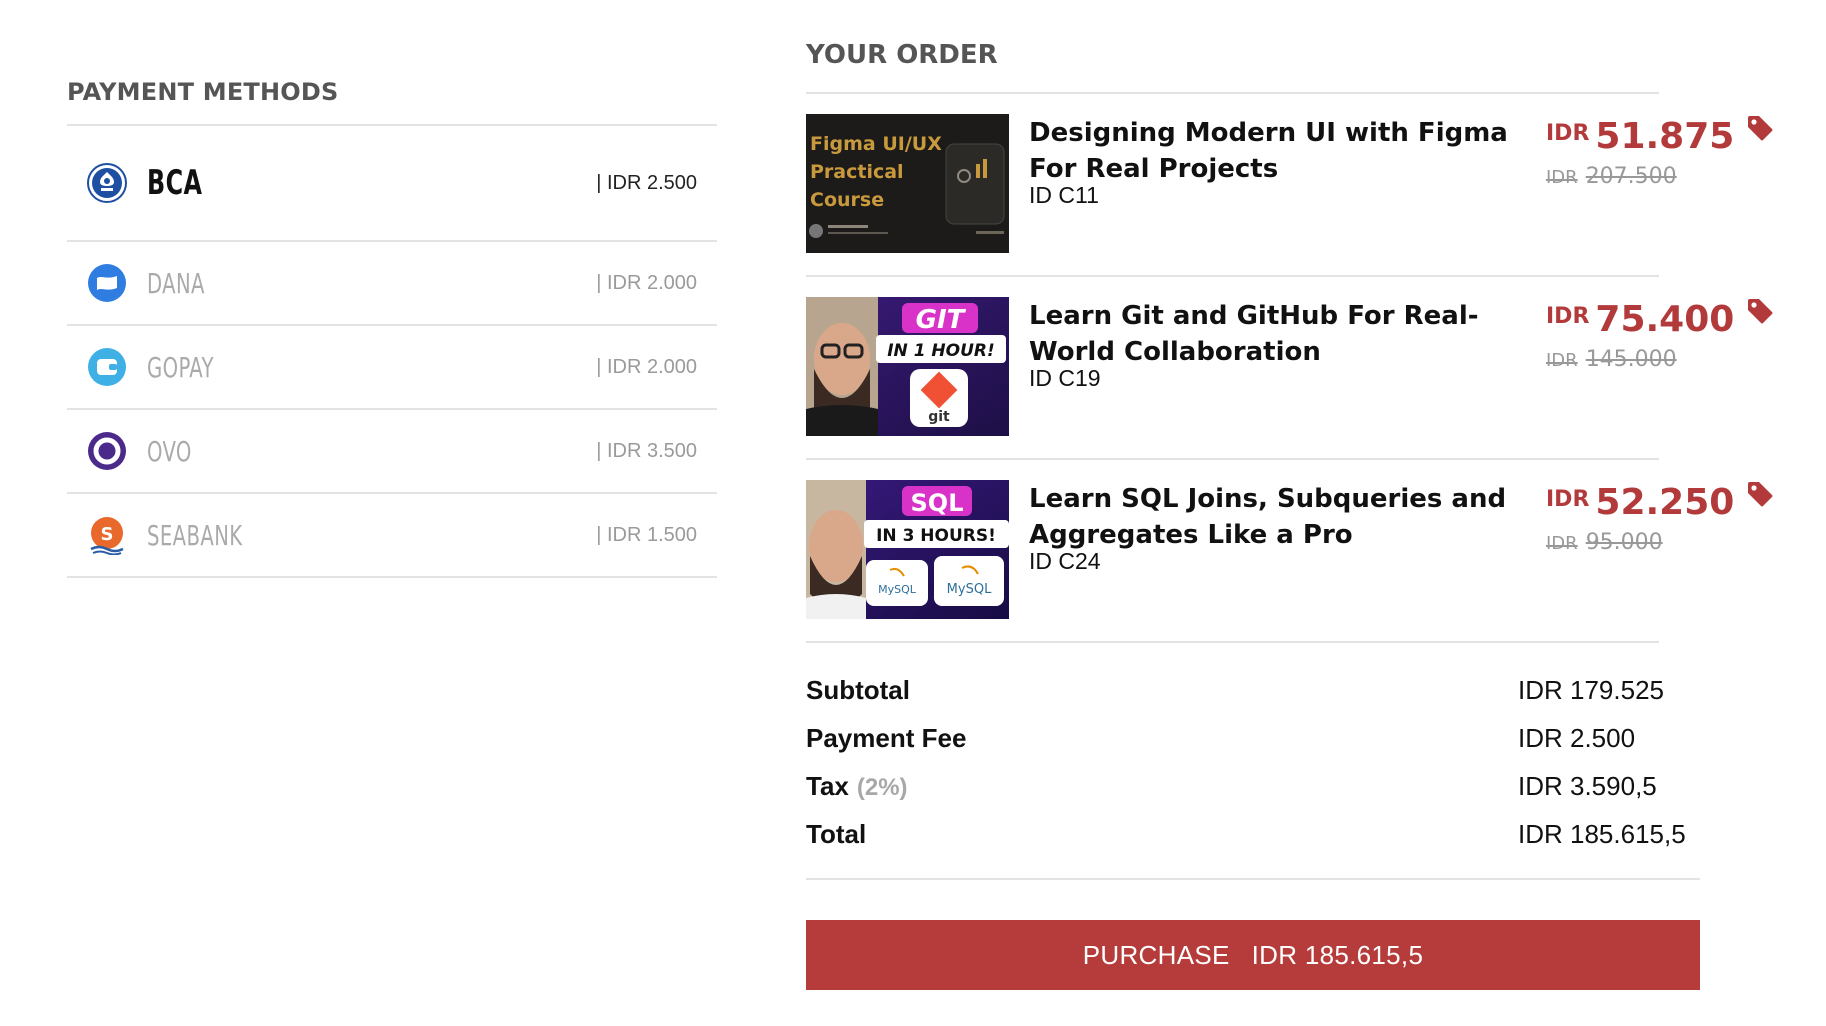 The width and height of the screenshot is (1826, 1026). I want to click on summary-row-subtotal: Subtotal IDR 179.525, so click(1253, 691).